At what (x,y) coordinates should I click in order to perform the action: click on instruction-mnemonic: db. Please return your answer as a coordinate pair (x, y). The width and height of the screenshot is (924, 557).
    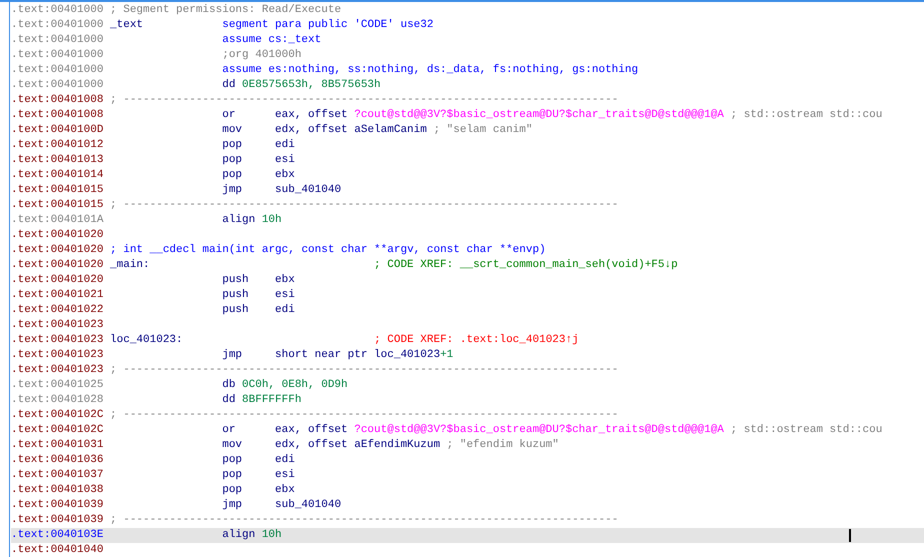
    Looking at the image, I should click on (229, 385).